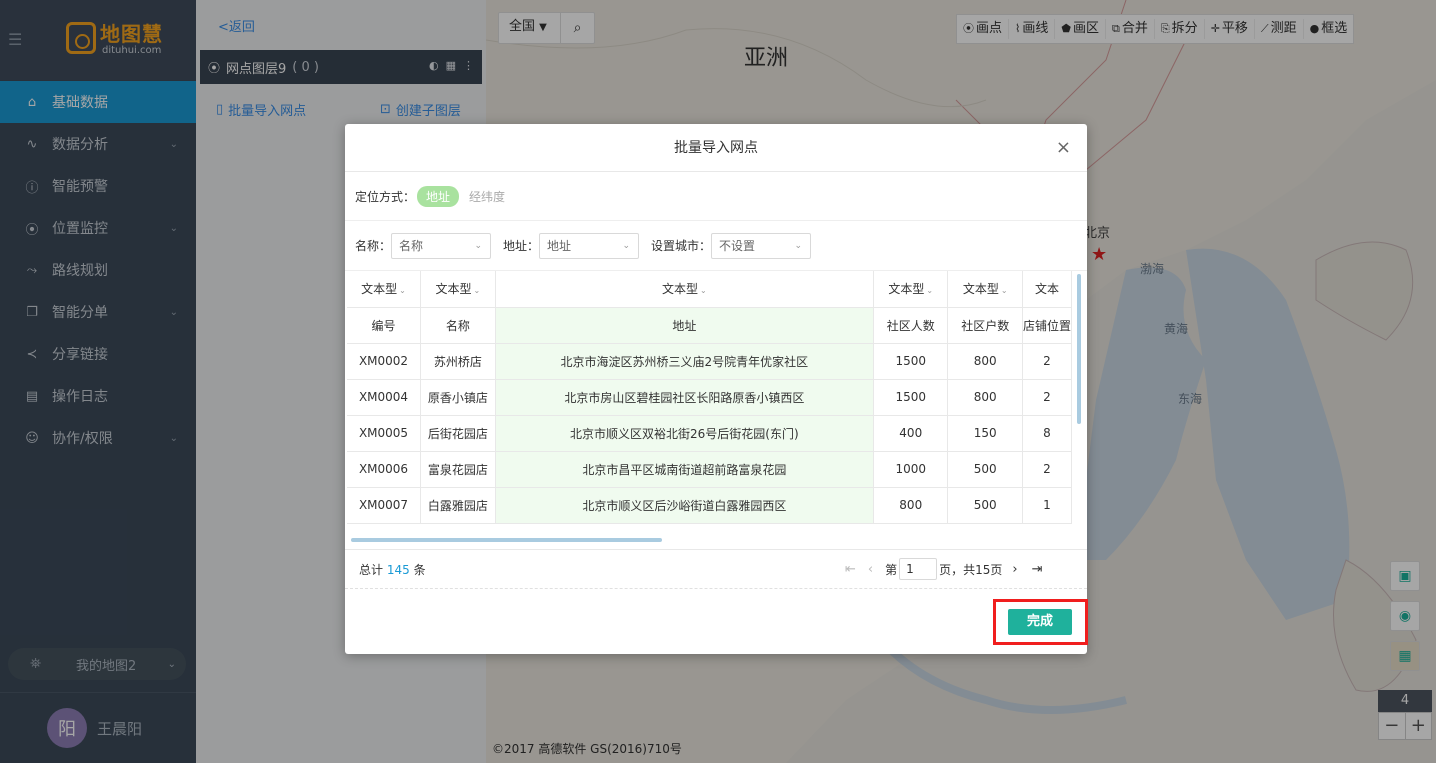 The height and width of the screenshot is (763, 1436). What do you see at coordinates (506, 540) in the screenshot?
I see `horizontal-scrollbar` at bounding box center [506, 540].